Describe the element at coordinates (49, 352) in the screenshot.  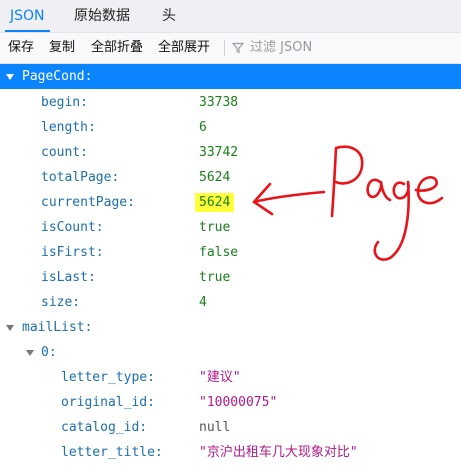
I see `json-key: 0:` at that location.